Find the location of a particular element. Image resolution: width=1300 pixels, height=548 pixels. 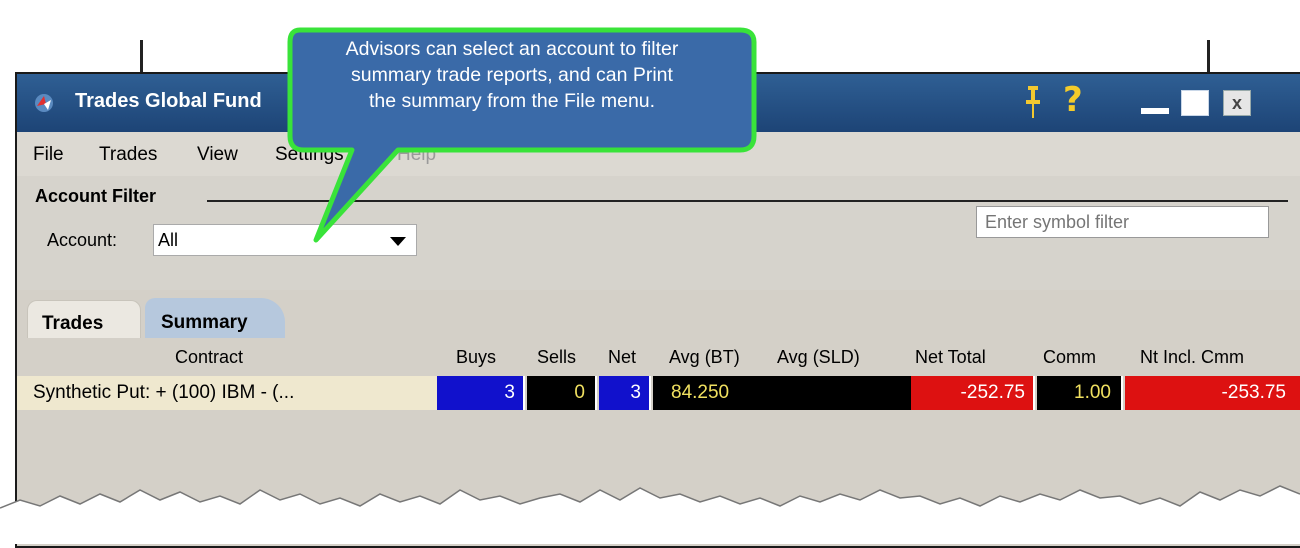

cell-sells: 0 is located at coordinates (562, 393).